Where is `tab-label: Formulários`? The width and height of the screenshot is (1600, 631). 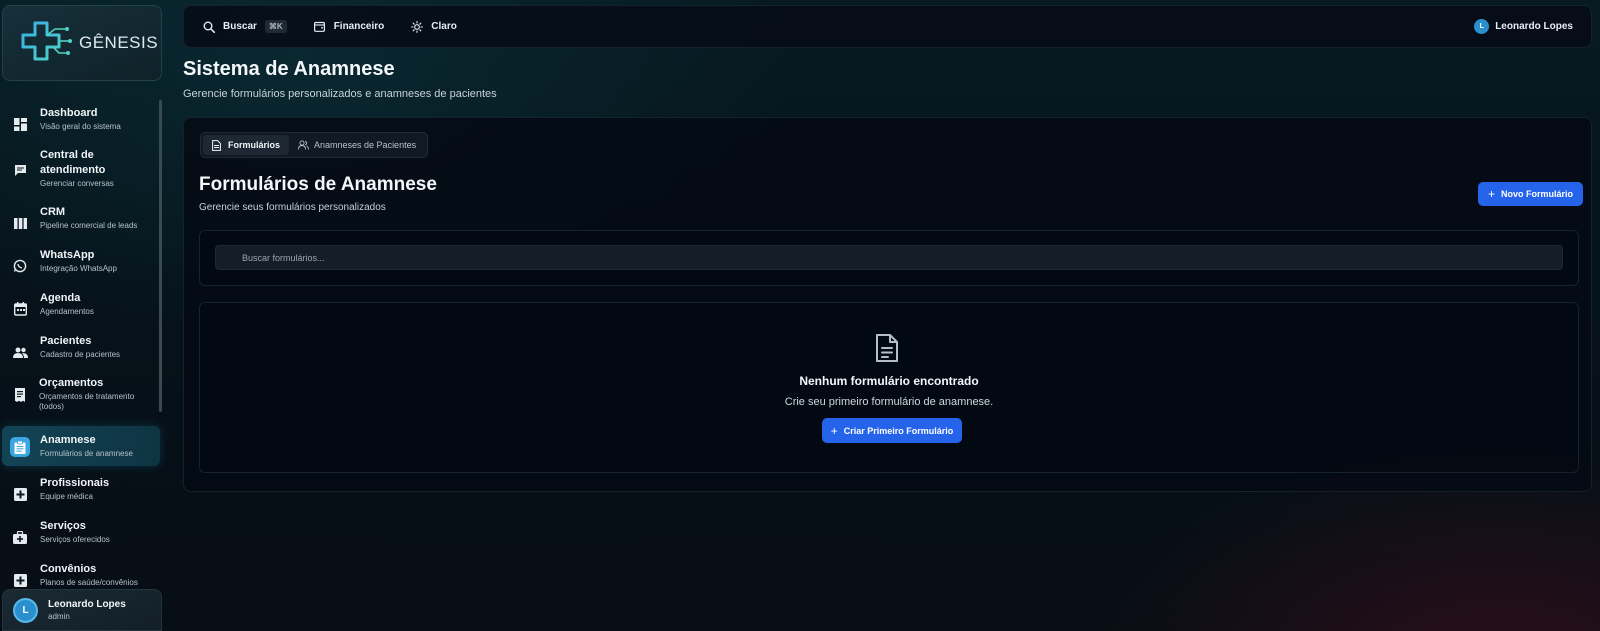
tab-label: Formulários is located at coordinates (254, 145).